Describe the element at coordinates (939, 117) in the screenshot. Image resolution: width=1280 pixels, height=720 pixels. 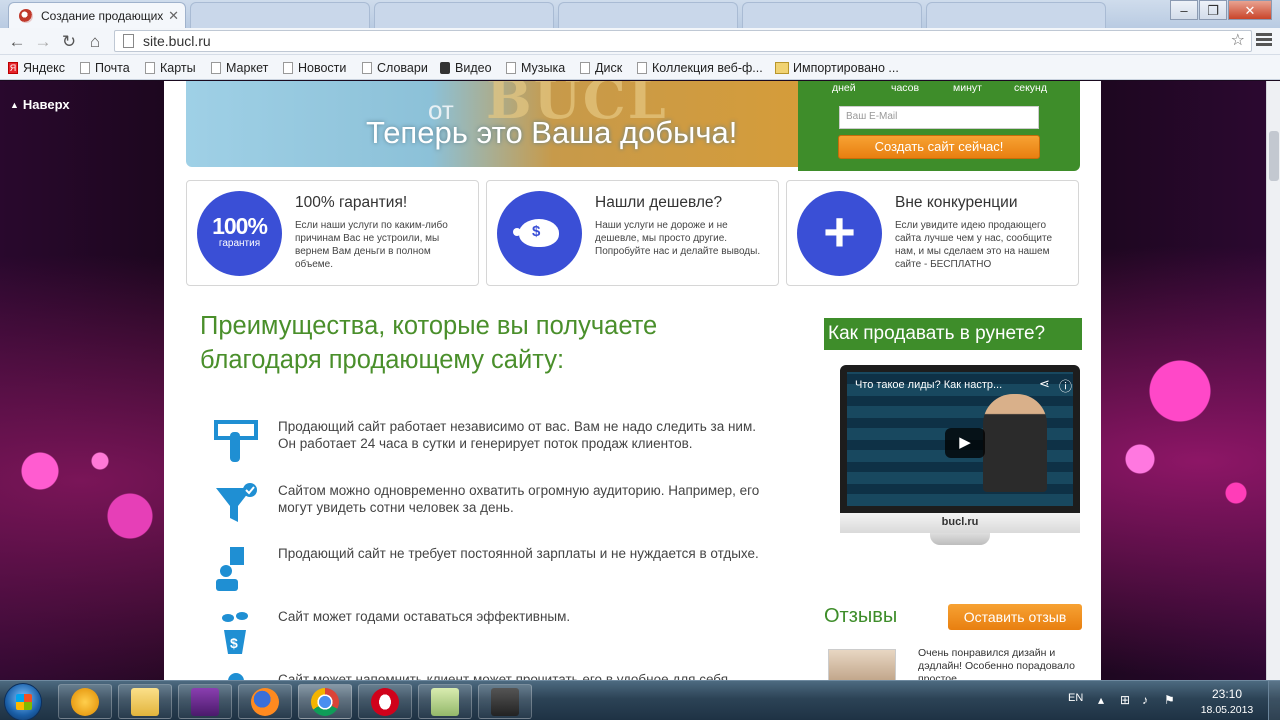
I see `email-input: Ваш E-Mail` at that location.